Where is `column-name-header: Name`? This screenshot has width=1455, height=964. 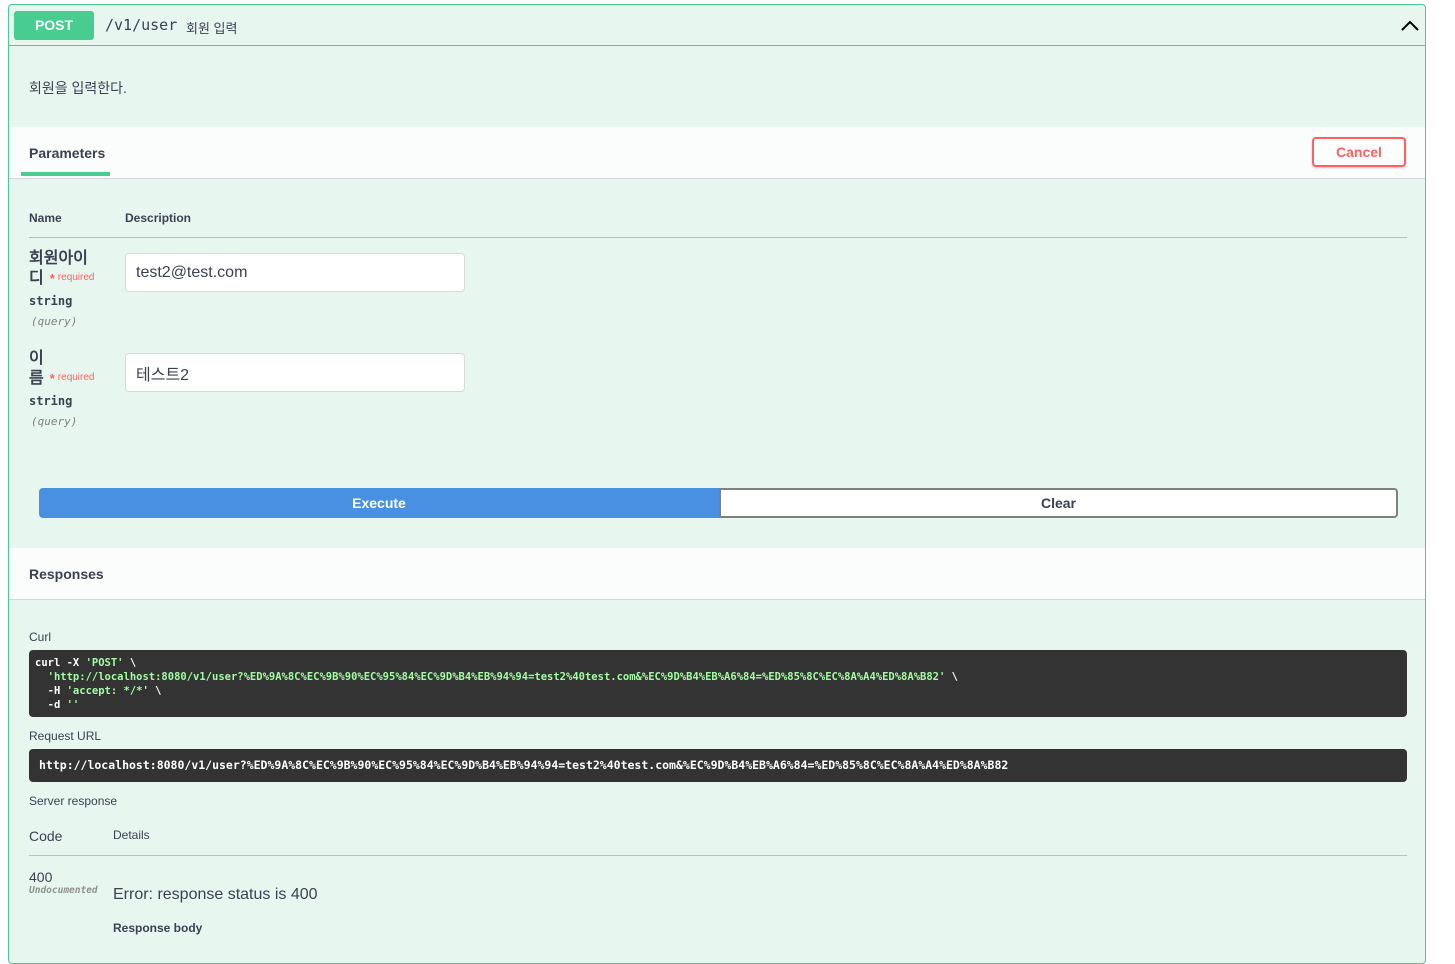 column-name-header: Name is located at coordinates (45, 218).